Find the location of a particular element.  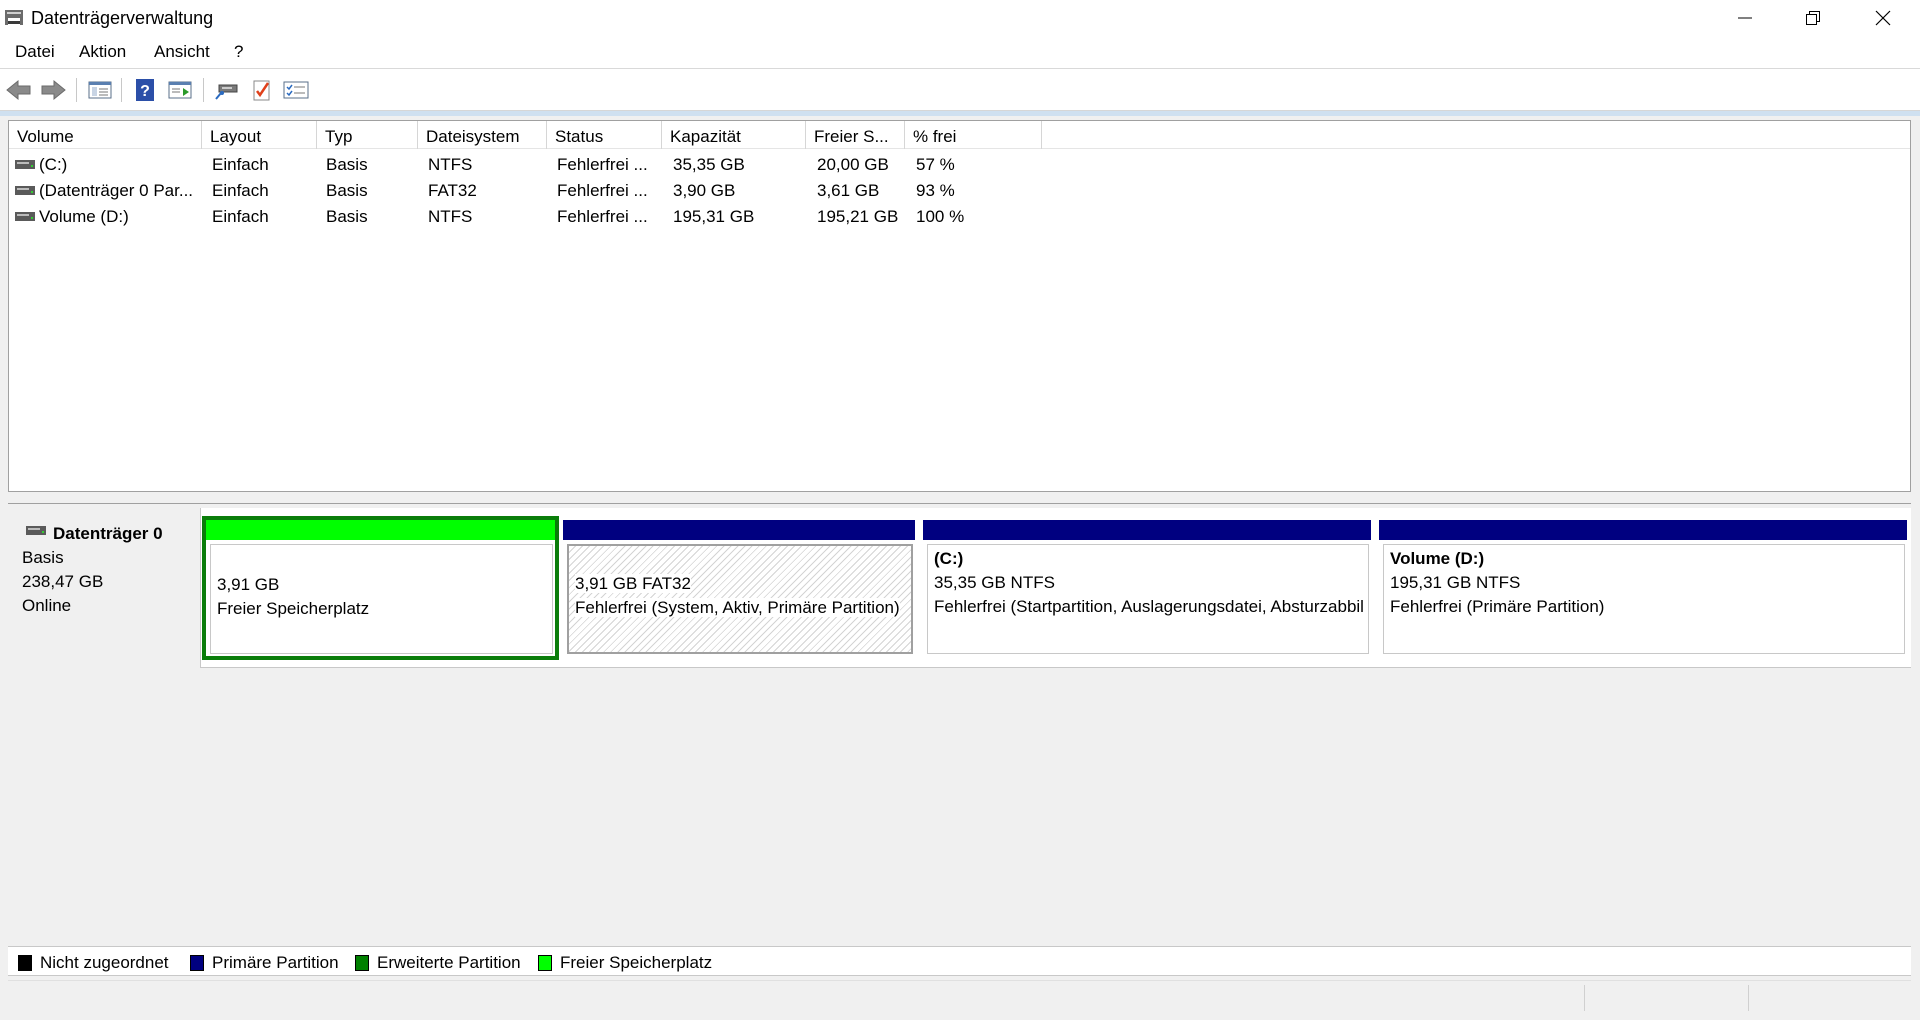

restore-button is located at coordinates (1813, 18).